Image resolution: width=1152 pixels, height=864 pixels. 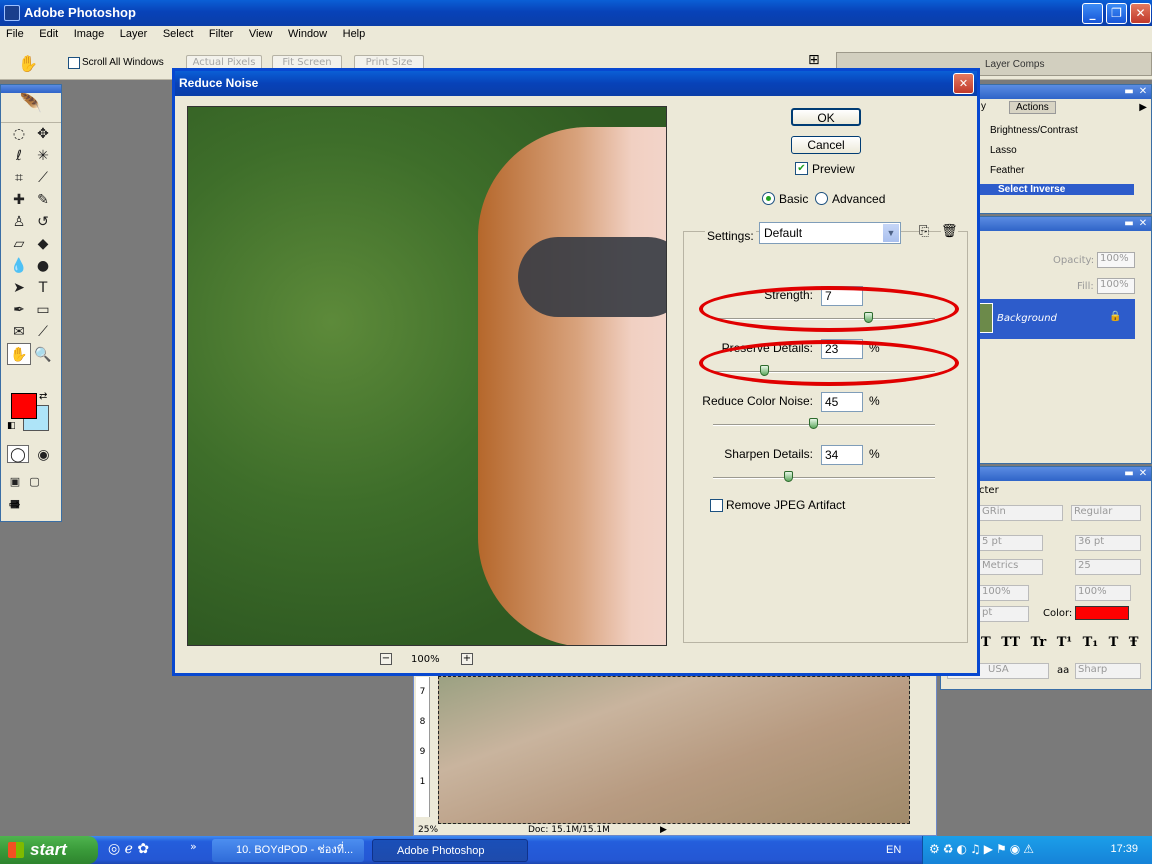 What do you see at coordinates (1011, 543) in the screenshot?
I see `font-size-field: 5 pt` at bounding box center [1011, 543].